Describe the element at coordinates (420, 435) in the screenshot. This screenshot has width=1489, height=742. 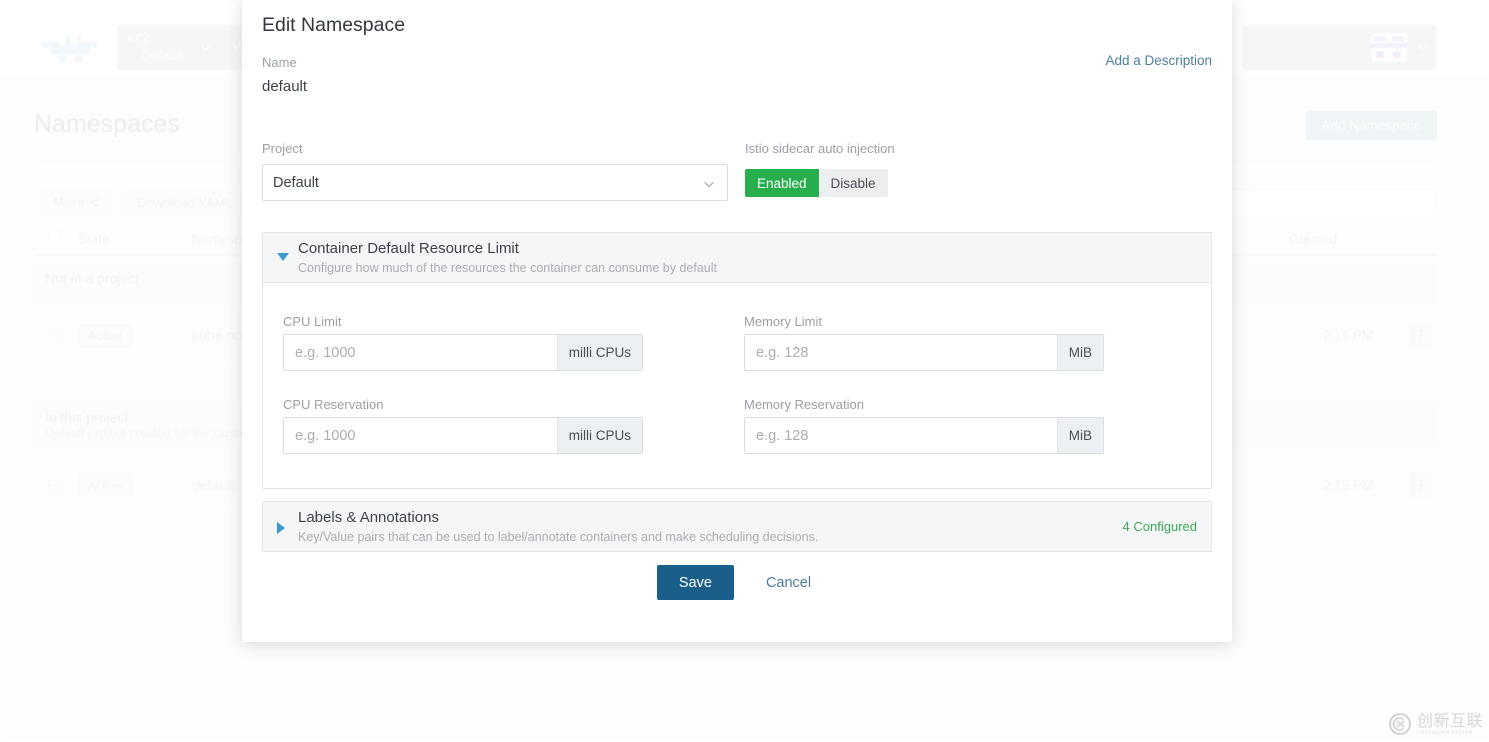
I see `cpu-reservation-input` at that location.